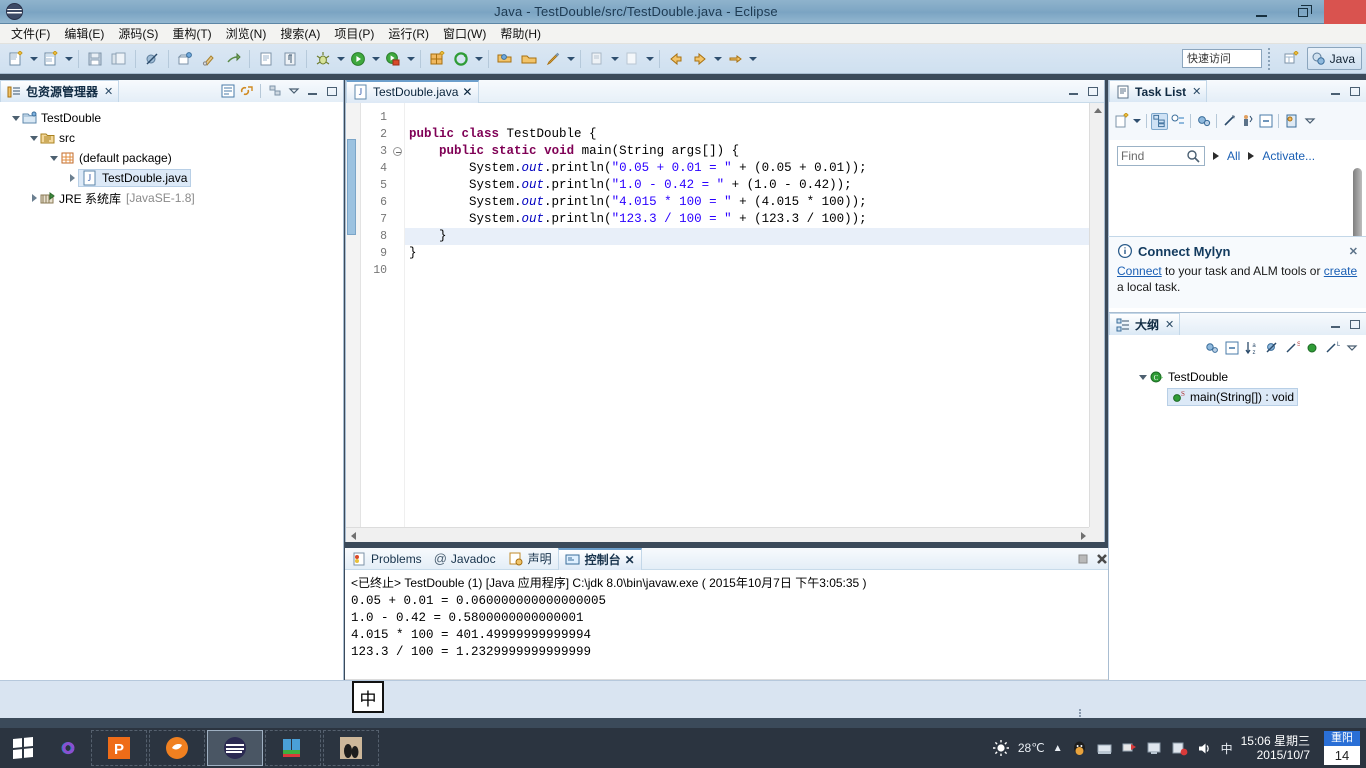 This screenshot has width=1366, height=768. Describe the element at coordinates (171, 118) in the screenshot. I see `tree-node-testdouble: TestDouble` at that location.